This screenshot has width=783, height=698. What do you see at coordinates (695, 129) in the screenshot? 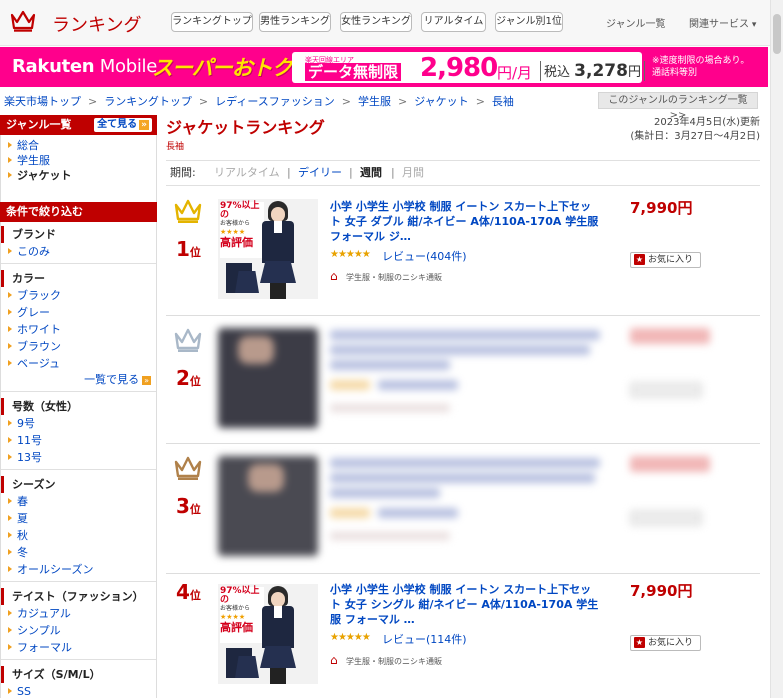
I see `updated-date: 2023年4月5日(水)更新 (集計日：3月27日〜4月2日)` at bounding box center [695, 129].